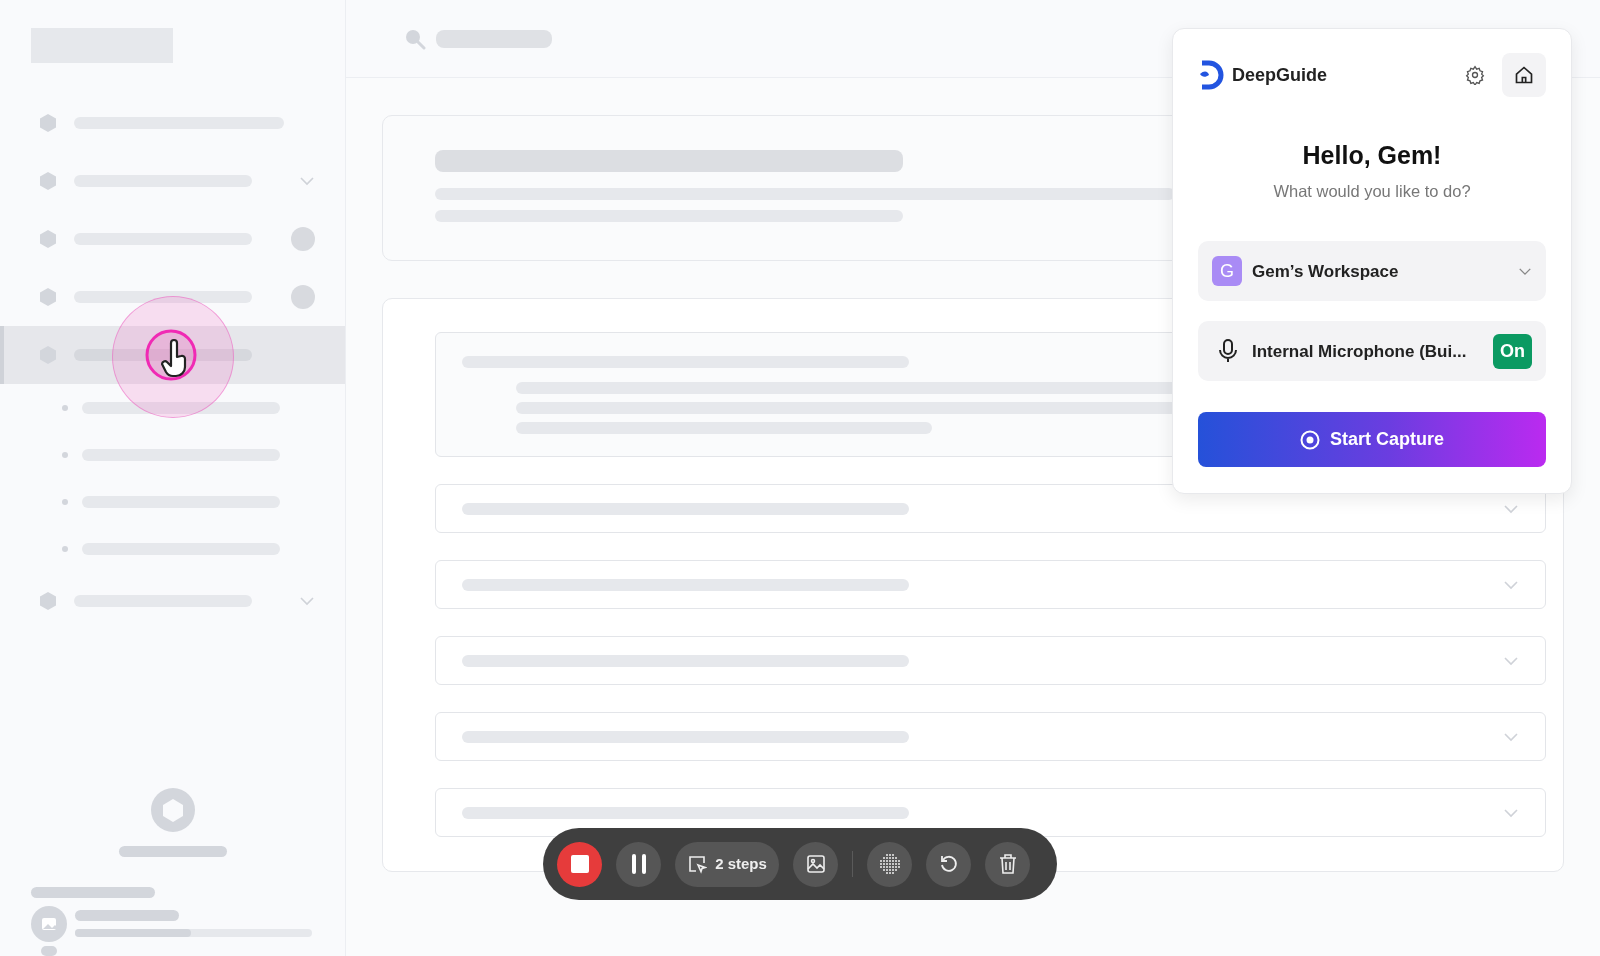 The width and height of the screenshot is (1600, 956). What do you see at coordinates (990, 812) in the screenshot?
I see `accordion-row` at bounding box center [990, 812].